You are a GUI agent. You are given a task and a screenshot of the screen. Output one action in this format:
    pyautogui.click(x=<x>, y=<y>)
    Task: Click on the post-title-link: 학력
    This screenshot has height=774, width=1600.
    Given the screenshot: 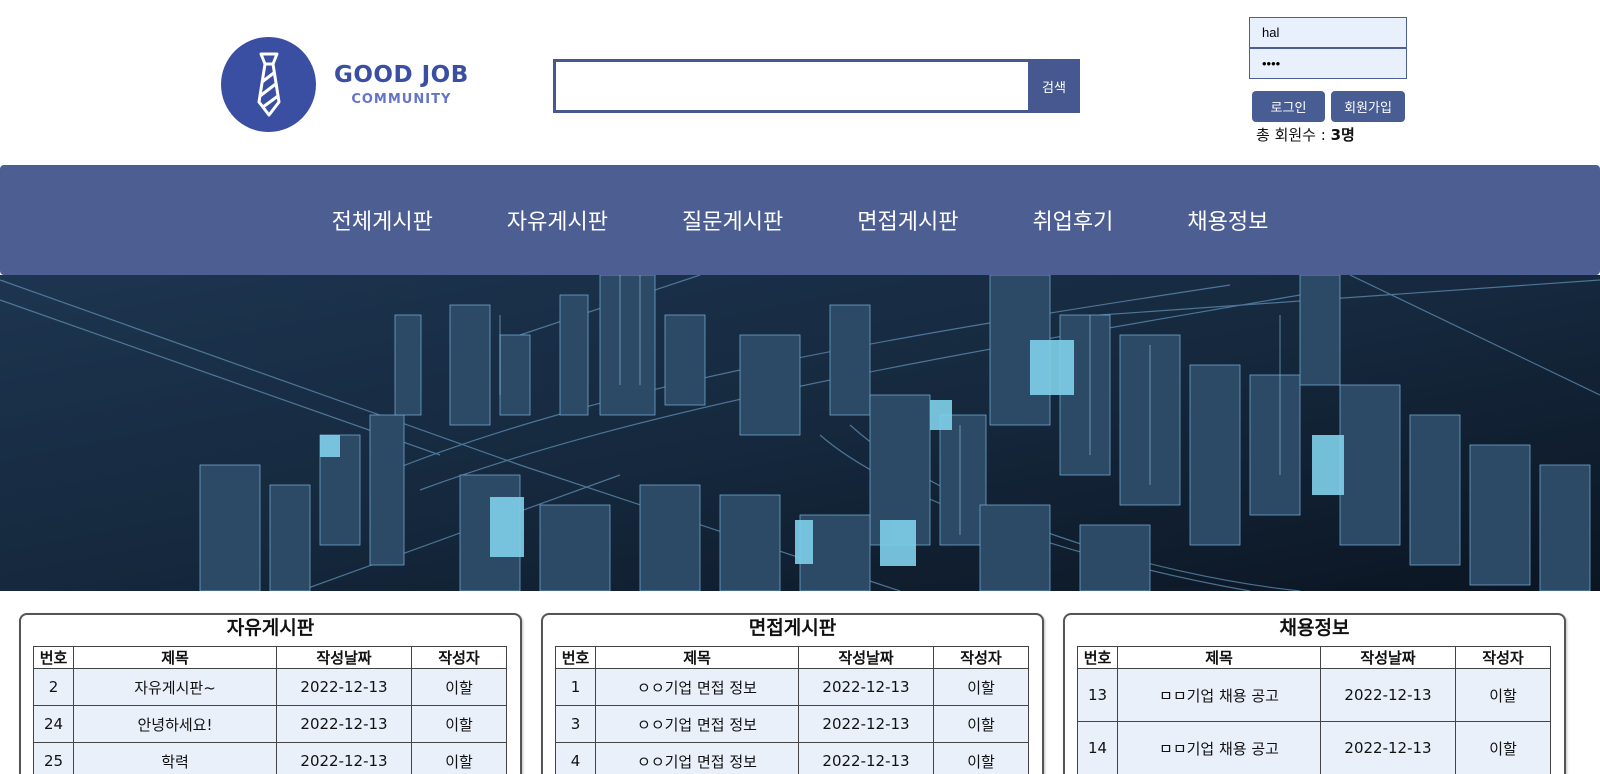 What is the action you would take?
    pyautogui.click(x=175, y=758)
    